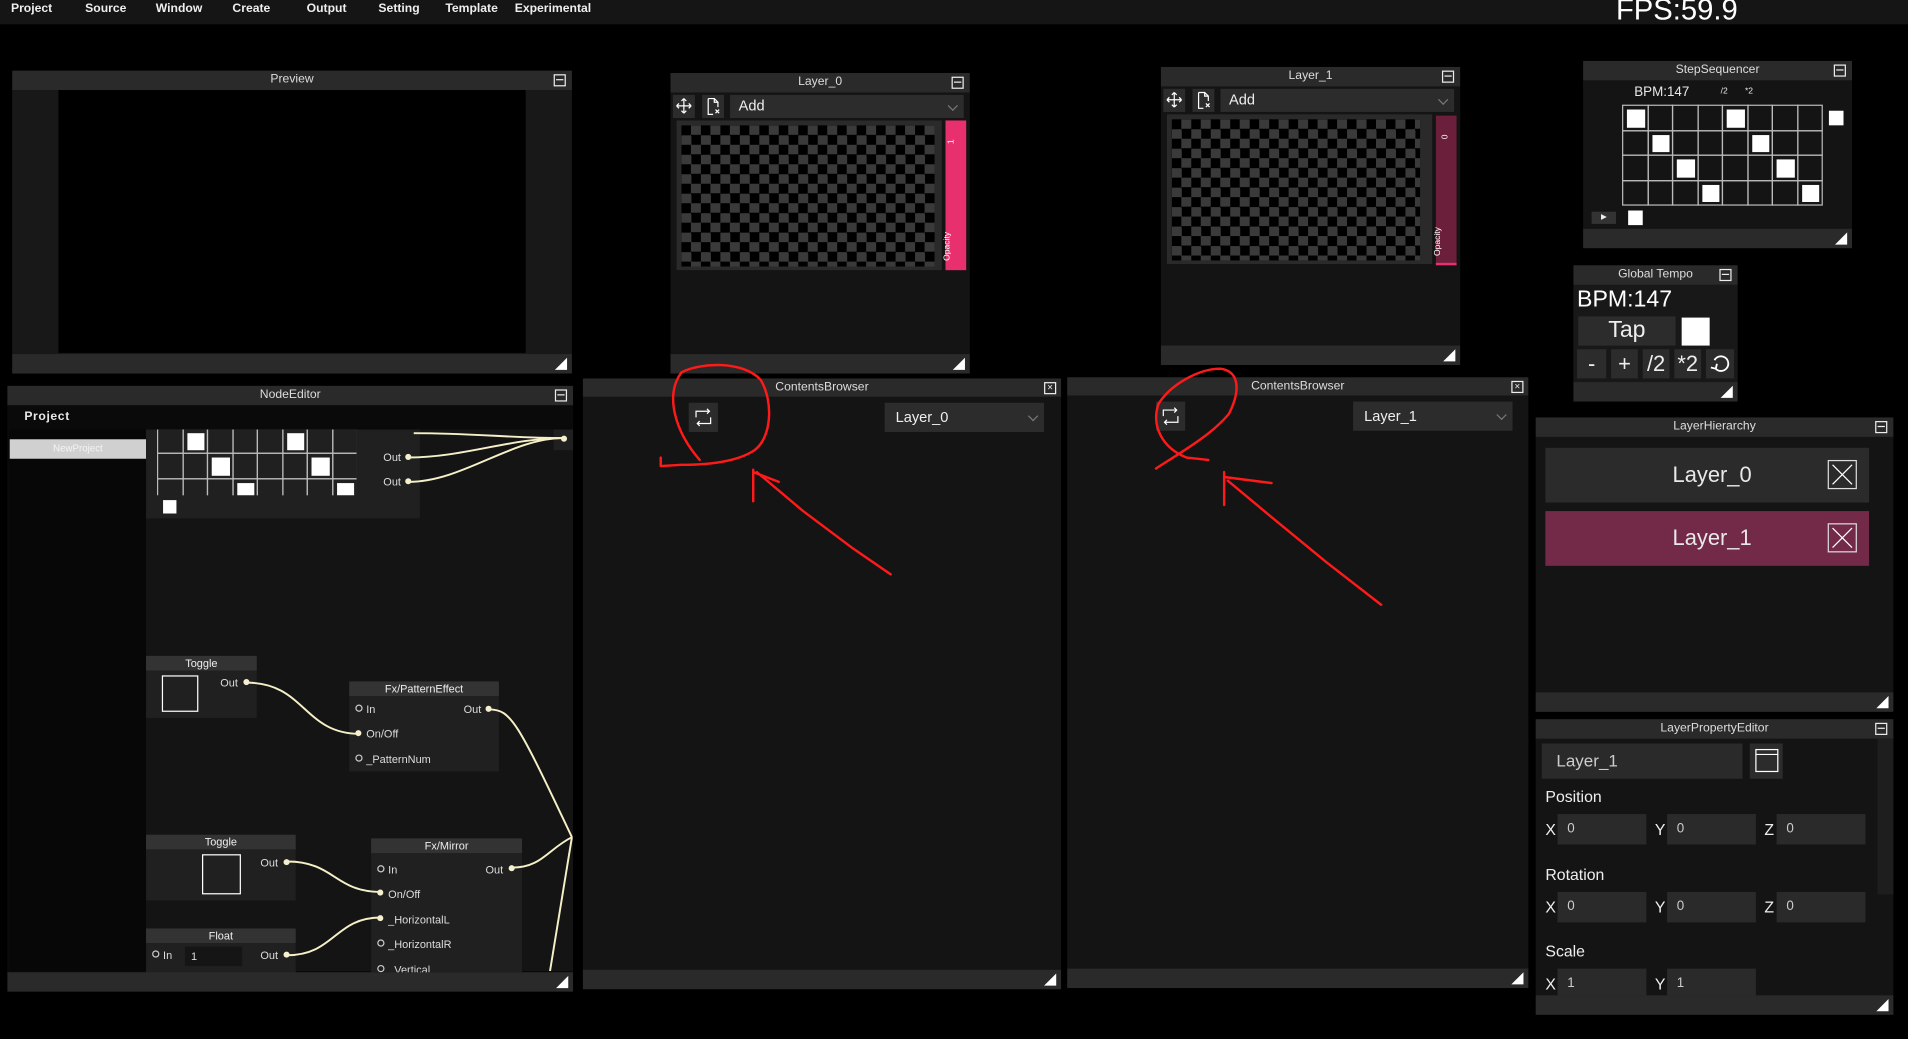 Image resolution: width=1908 pixels, height=1039 pixels. Describe the element at coordinates (553, 8) in the screenshot. I see `menu-experimental: Experimental` at that location.